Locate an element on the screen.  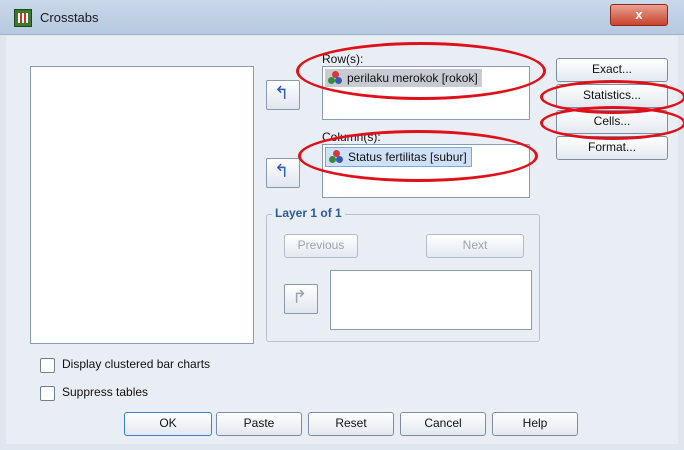
columns-item-text: Status fertilitas [subur] is located at coordinates (407, 157).